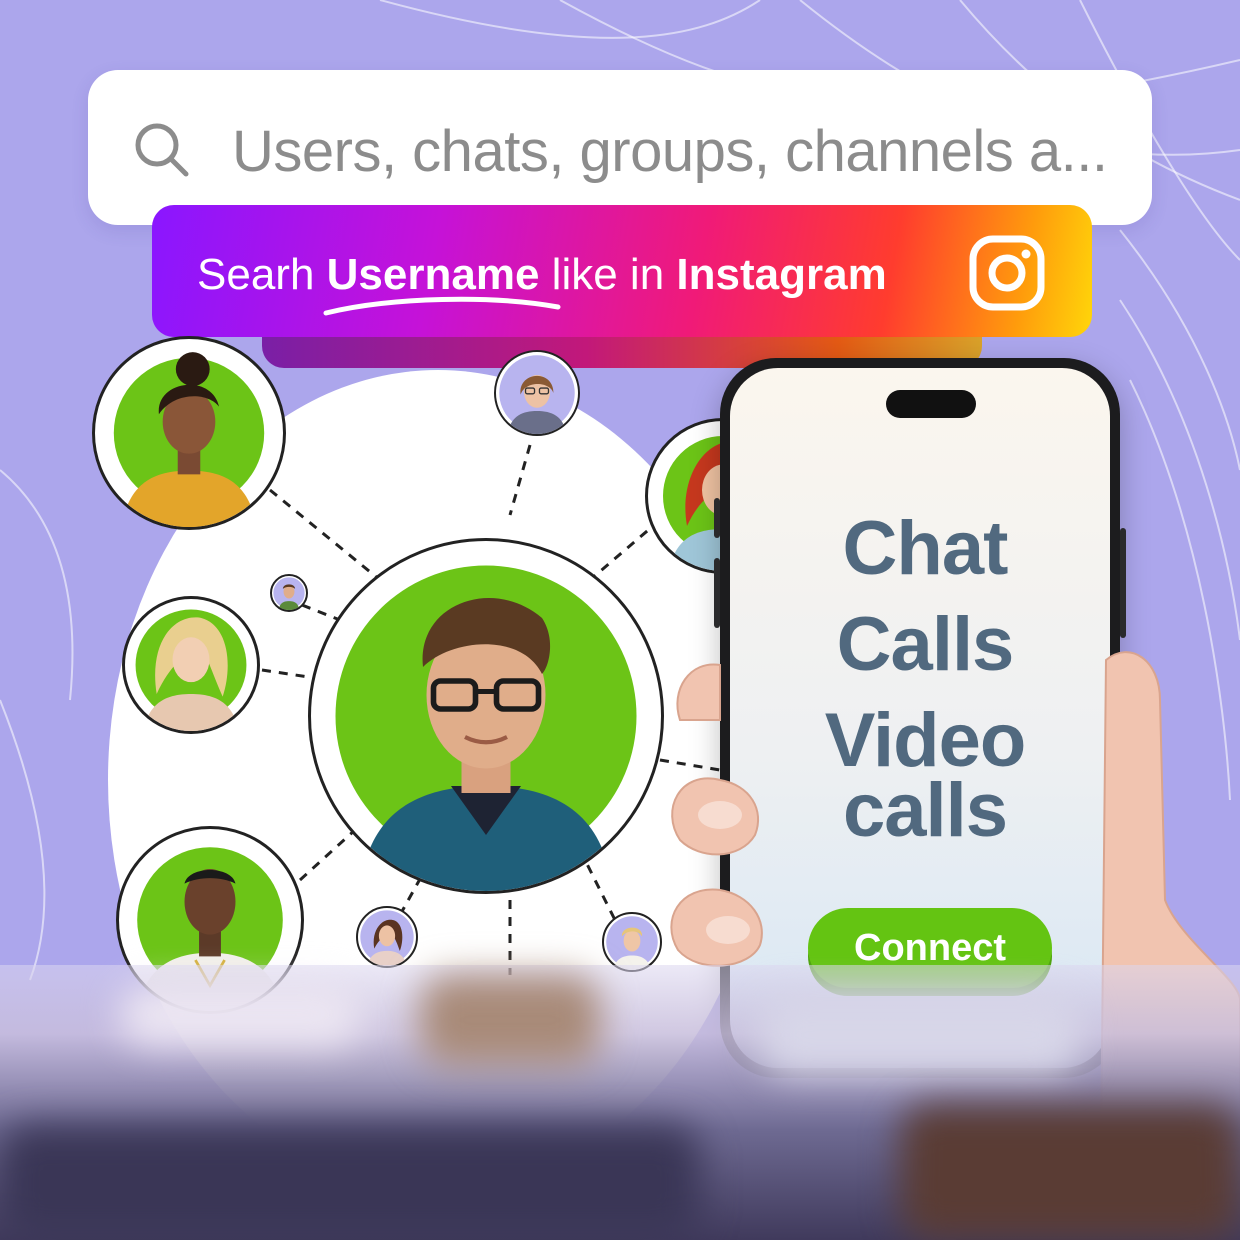 The image size is (1240, 1240). What do you see at coordinates (289, 593) in the screenshot?
I see `avatar-man-tiny` at bounding box center [289, 593].